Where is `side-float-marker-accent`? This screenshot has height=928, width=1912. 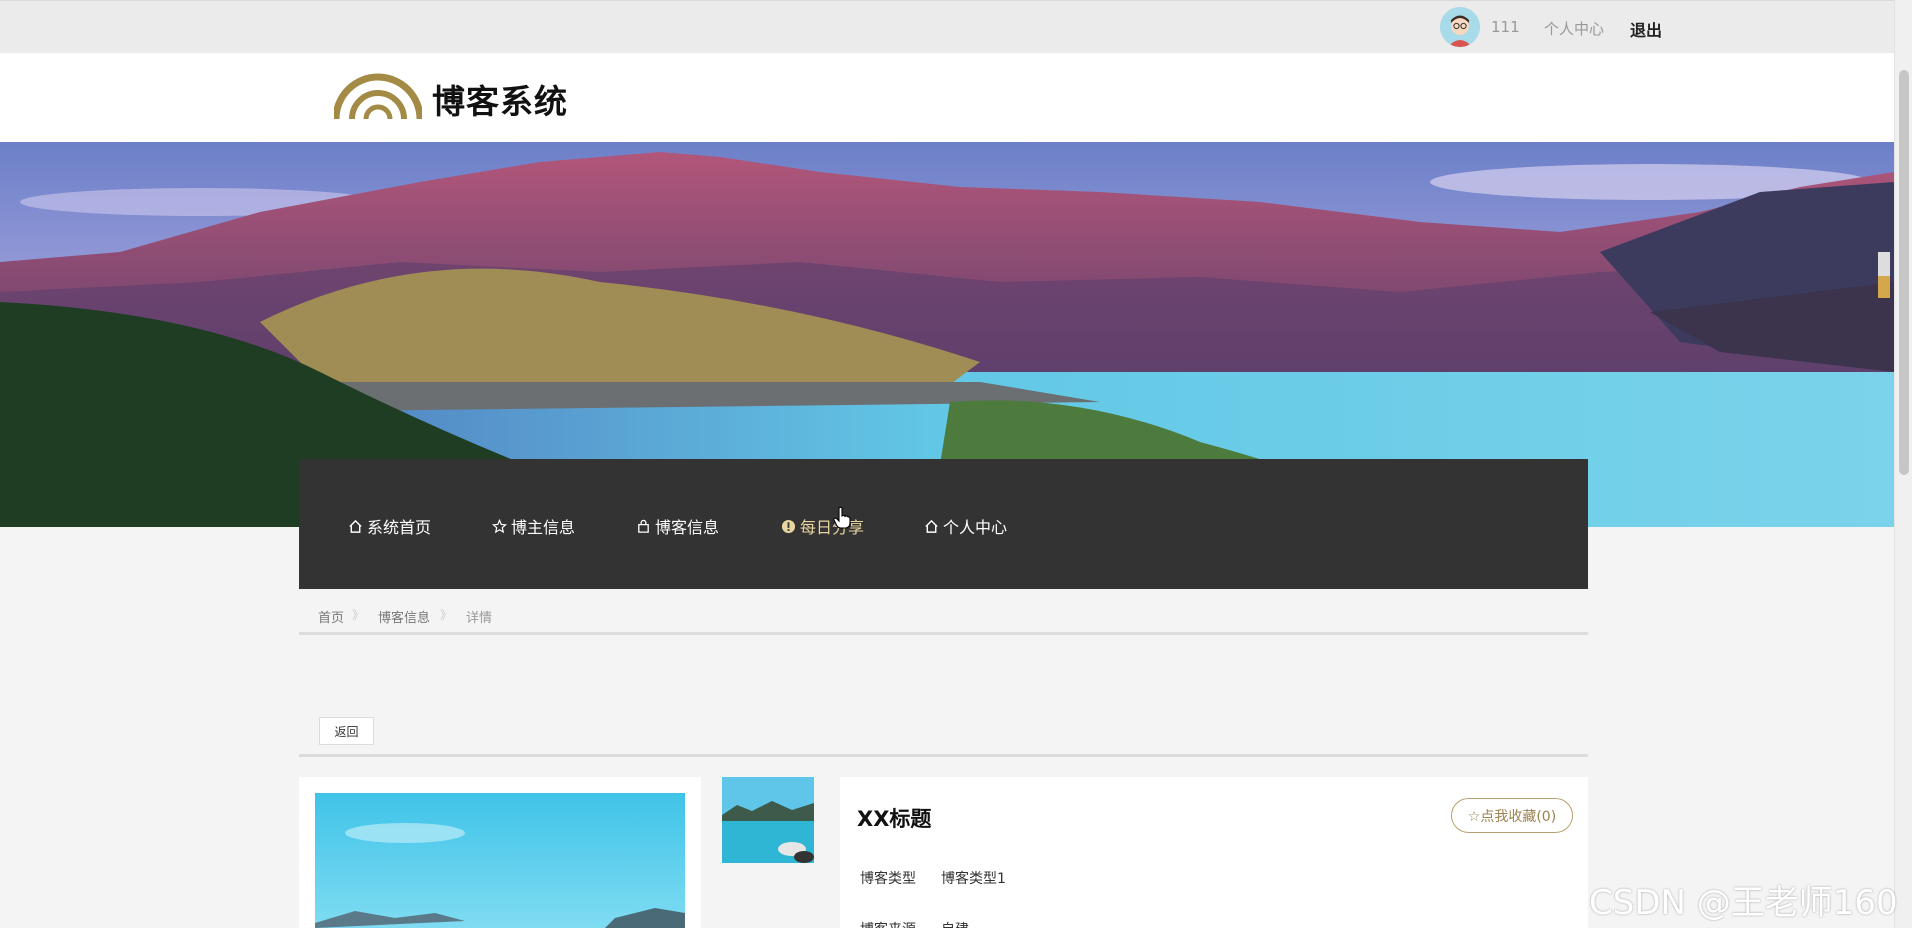
side-float-marker-accent is located at coordinates (1884, 287).